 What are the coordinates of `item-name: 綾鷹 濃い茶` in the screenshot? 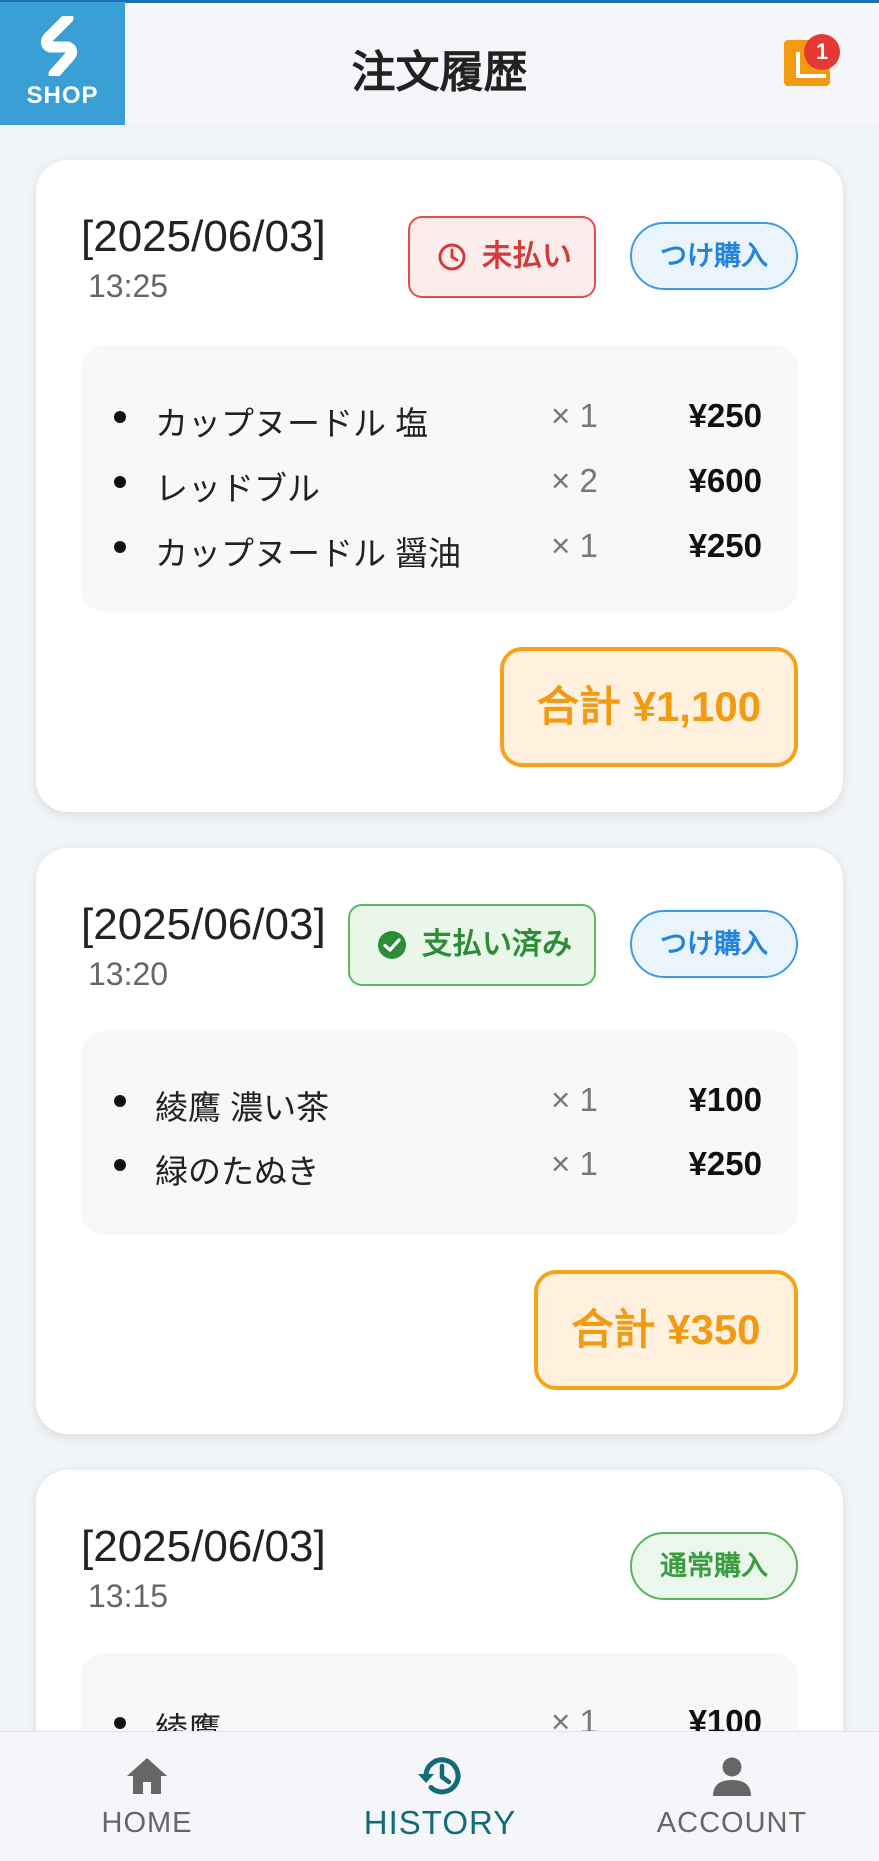 It's located at (242, 1107).